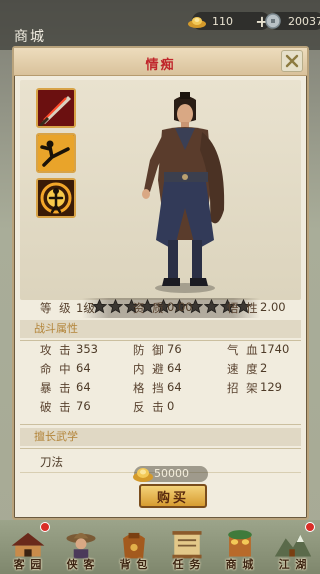 This screenshot has height=574, width=320. What do you see at coordinates (222, 21) in the screenshot?
I see `gold-amount: 110` at bounding box center [222, 21].